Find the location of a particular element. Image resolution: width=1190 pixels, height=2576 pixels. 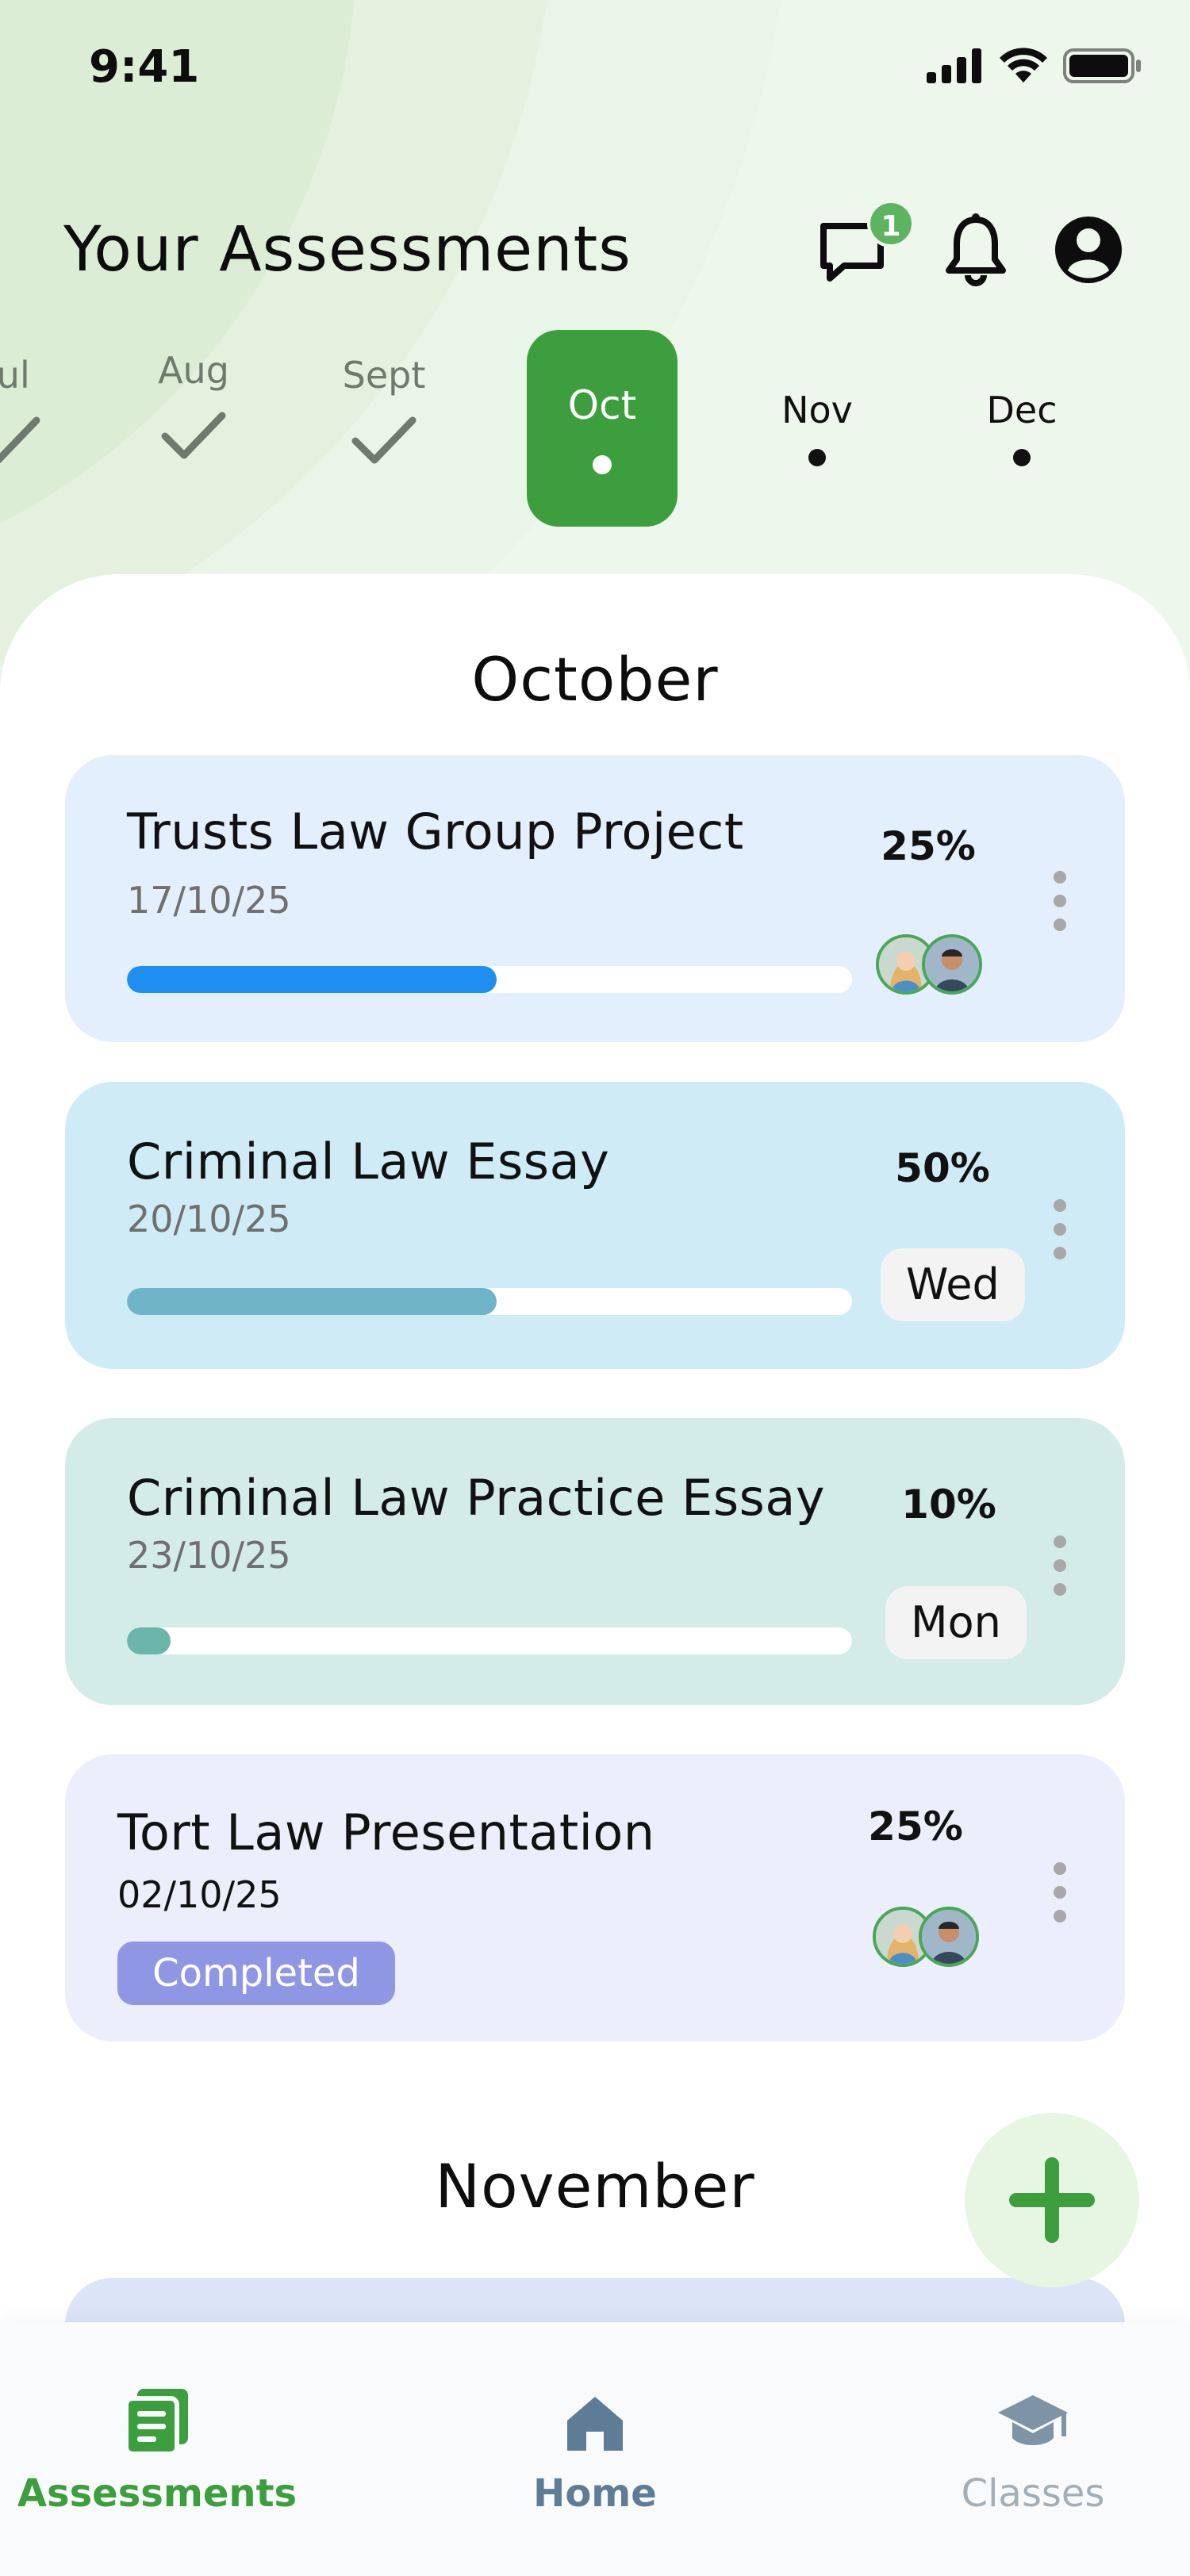

assessment-card: Trusts Law Group Project 17/10/25 25% is located at coordinates (595, 899).